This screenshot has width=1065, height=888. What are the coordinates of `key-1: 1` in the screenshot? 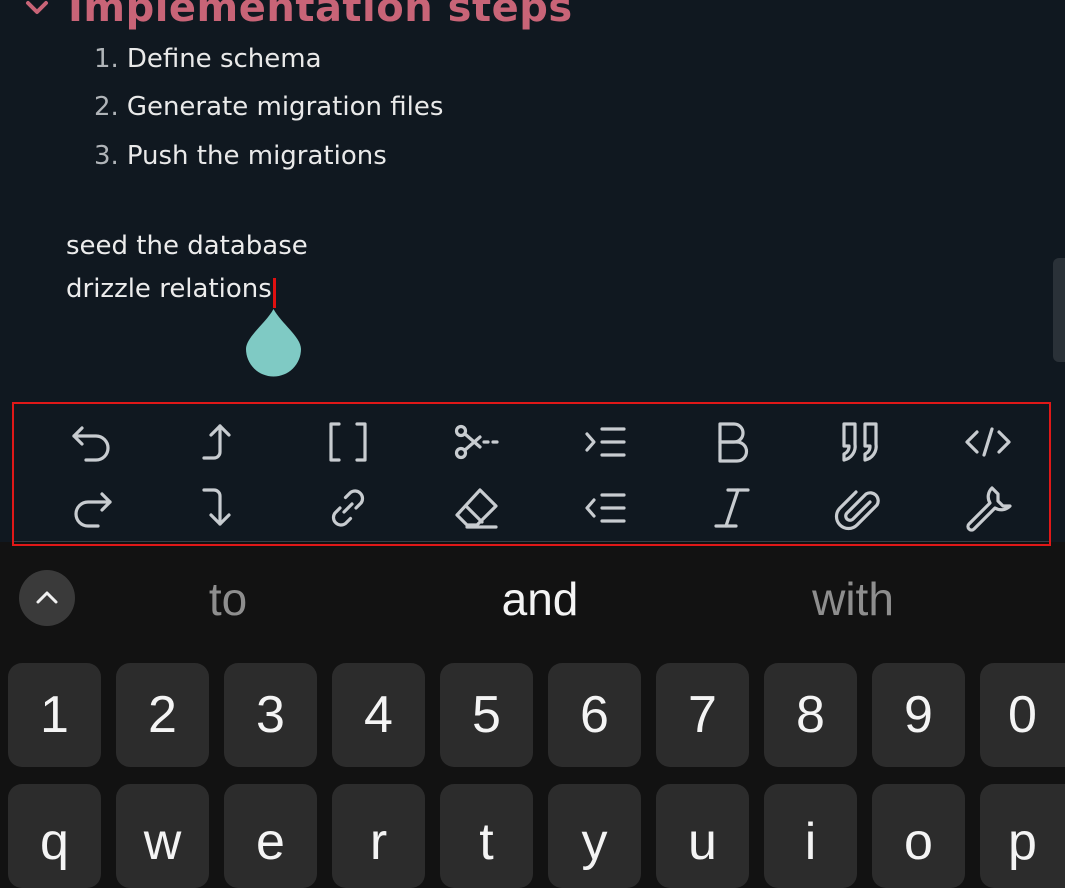 It's located at (54, 715).